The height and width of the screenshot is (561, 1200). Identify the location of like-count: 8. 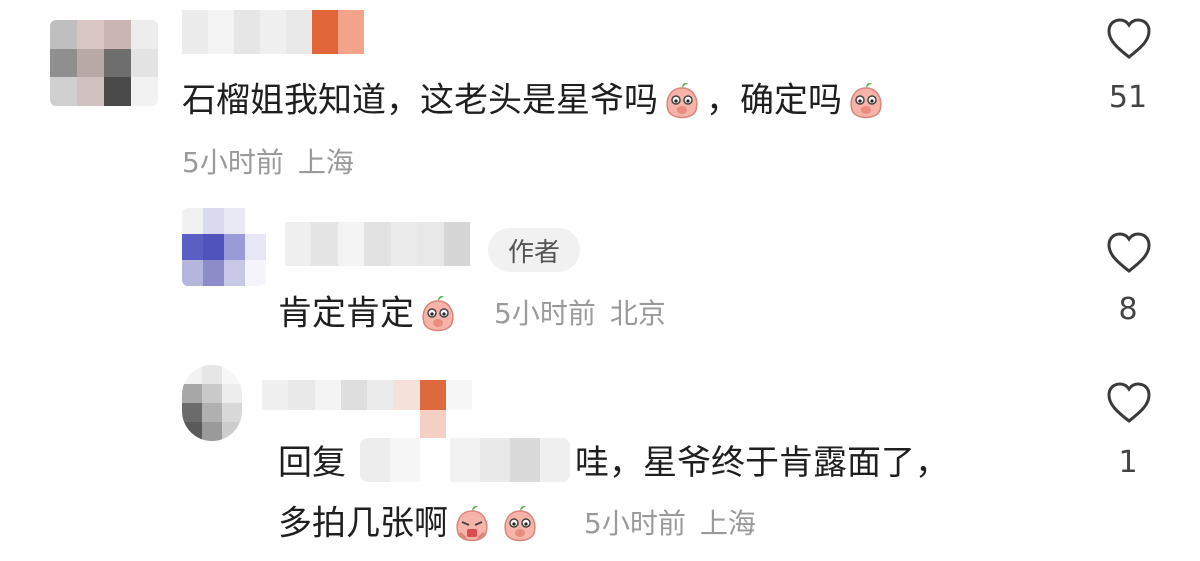
(1128, 309).